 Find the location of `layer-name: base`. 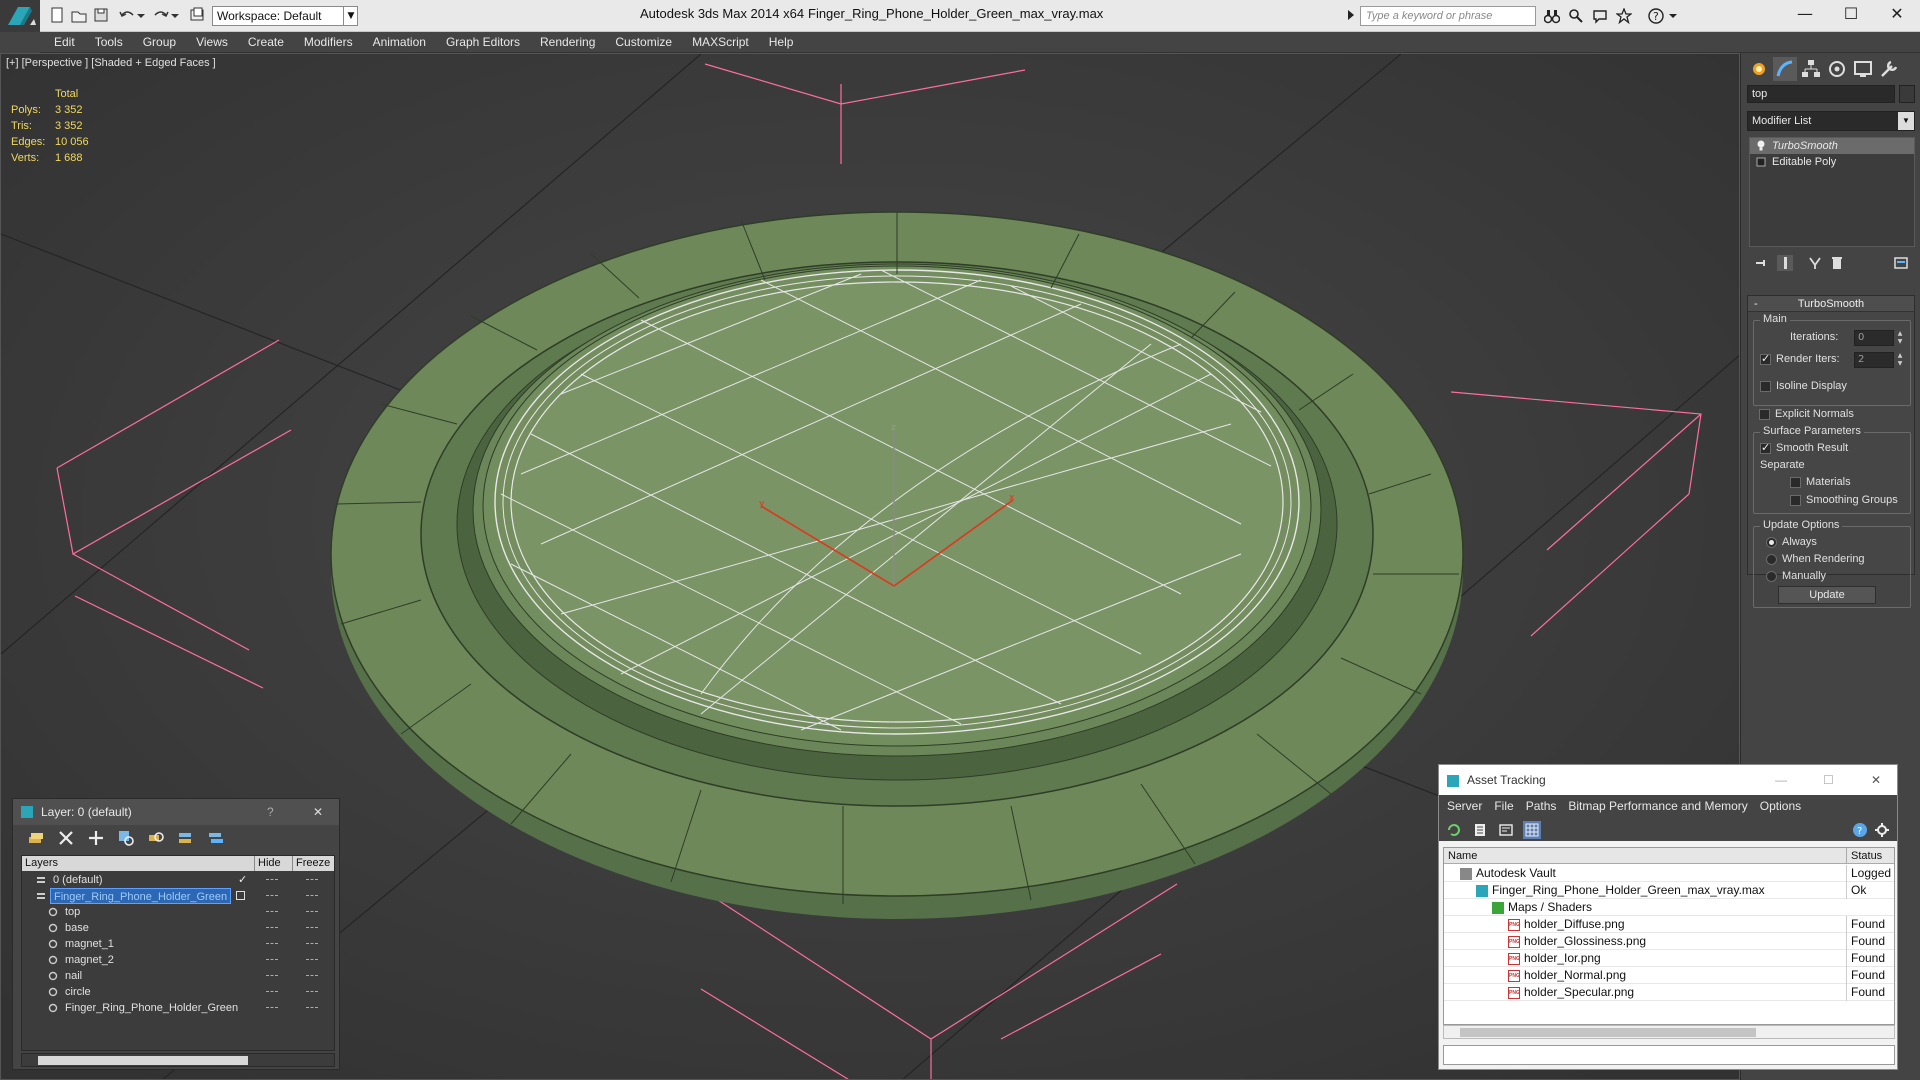

layer-name: base is located at coordinates (77, 928).